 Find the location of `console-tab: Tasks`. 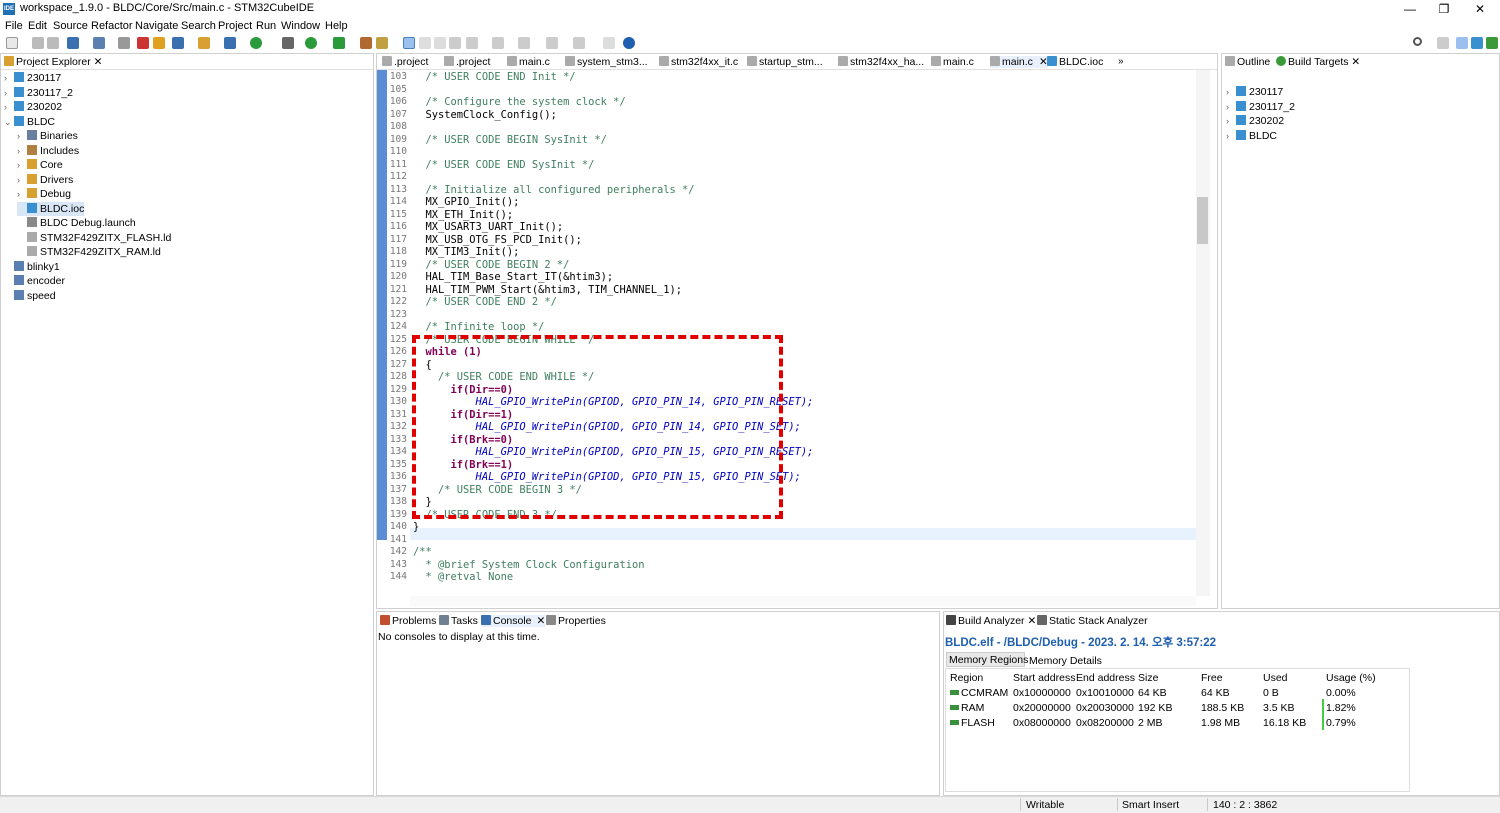

console-tab: Tasks is located at coordinates (458, 621).